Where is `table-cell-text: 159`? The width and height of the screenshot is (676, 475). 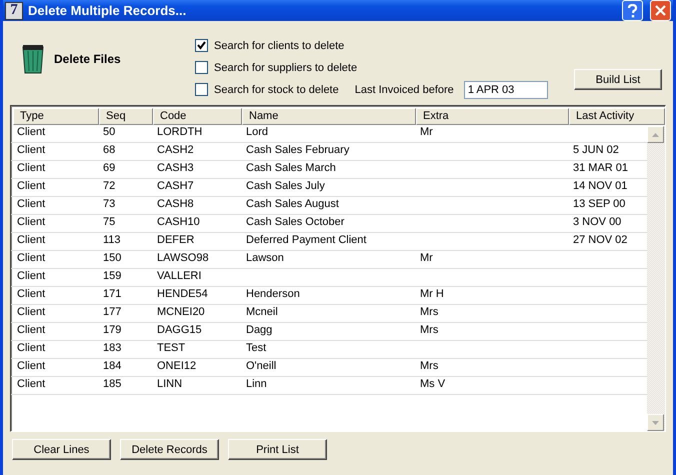 table-cell-text: 159 is located at coordinates (112, 276).